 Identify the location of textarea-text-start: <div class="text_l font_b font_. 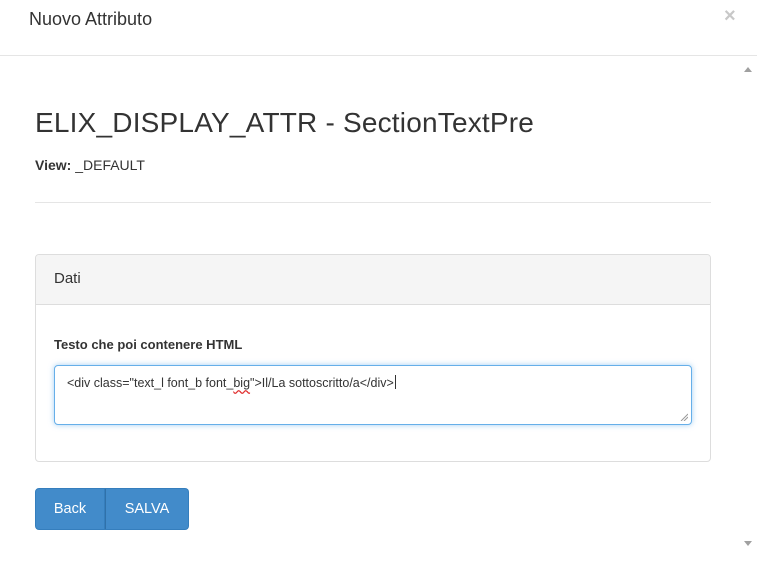
(150, 383).